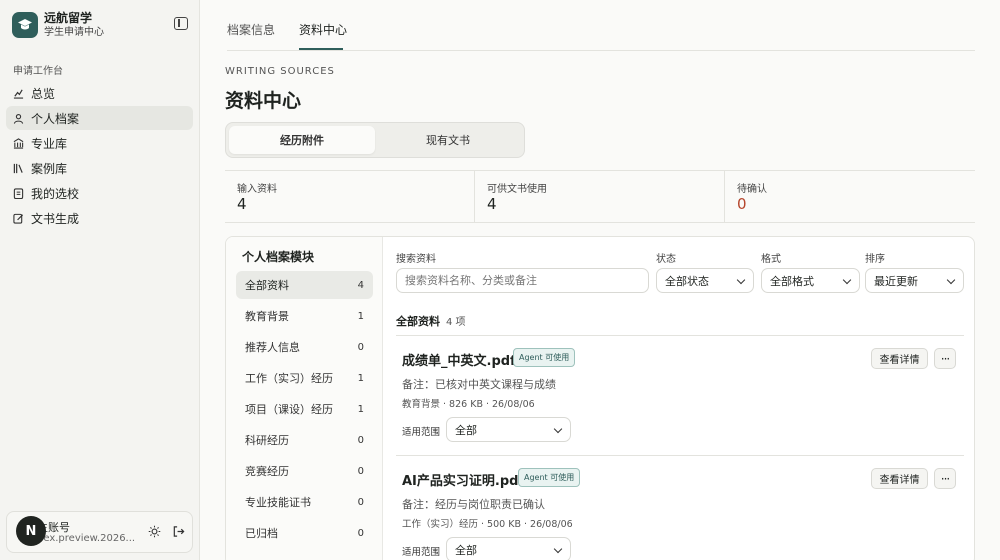 Image resolution: width=1000 pixels, height=560 pixels. What do you see at coordinates (289, 378) in the screenshot?
I see `module-label: 工作（实习）经历` at bounding box center [289, 378].